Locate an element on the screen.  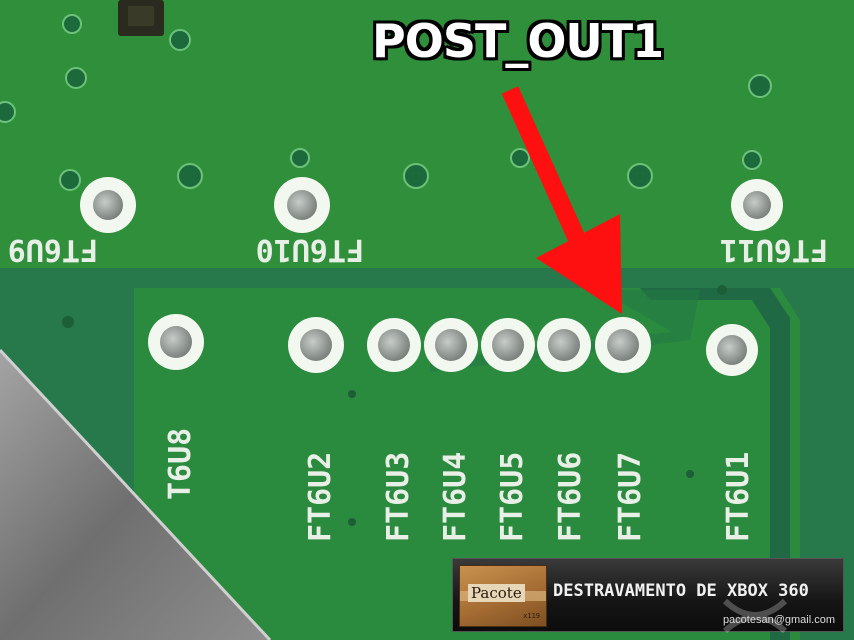
silk-label-ft6u9: FT6U9 is located at coordinates (53, 249).